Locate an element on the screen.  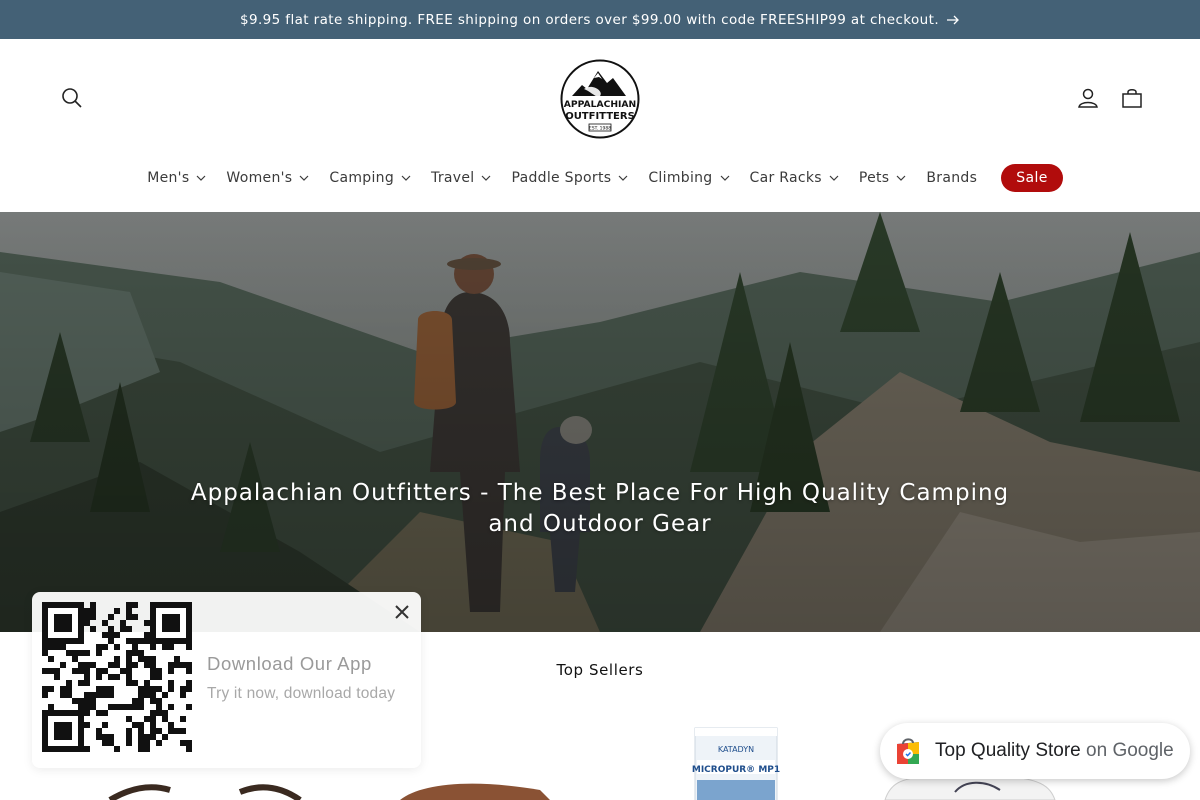
nav-item-paddle-sports: Paddle Sports is located at coordinates (569, 178).